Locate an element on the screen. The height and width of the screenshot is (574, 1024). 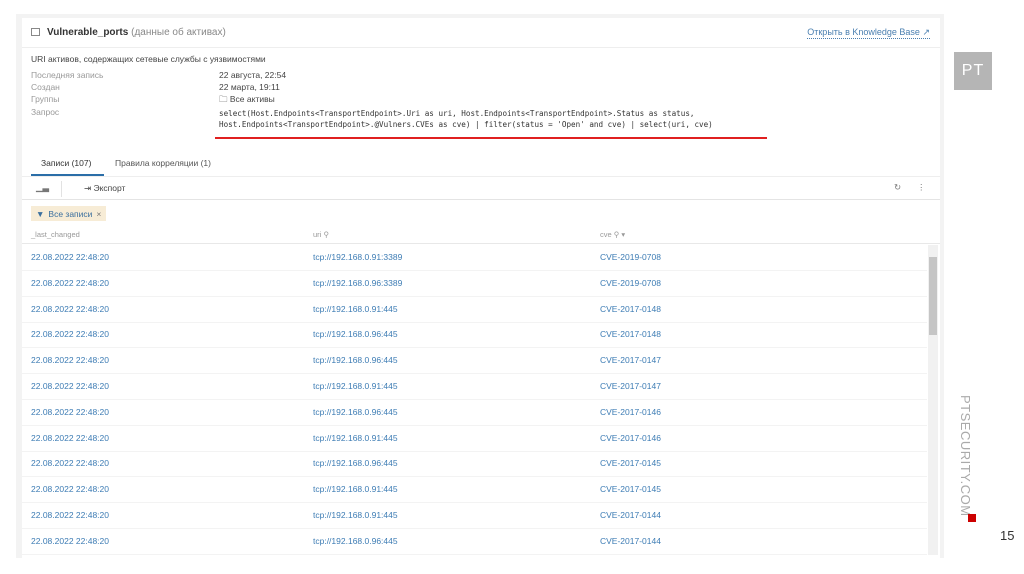
more-options-icon: ⋮ is located at coordinates (921, 187).